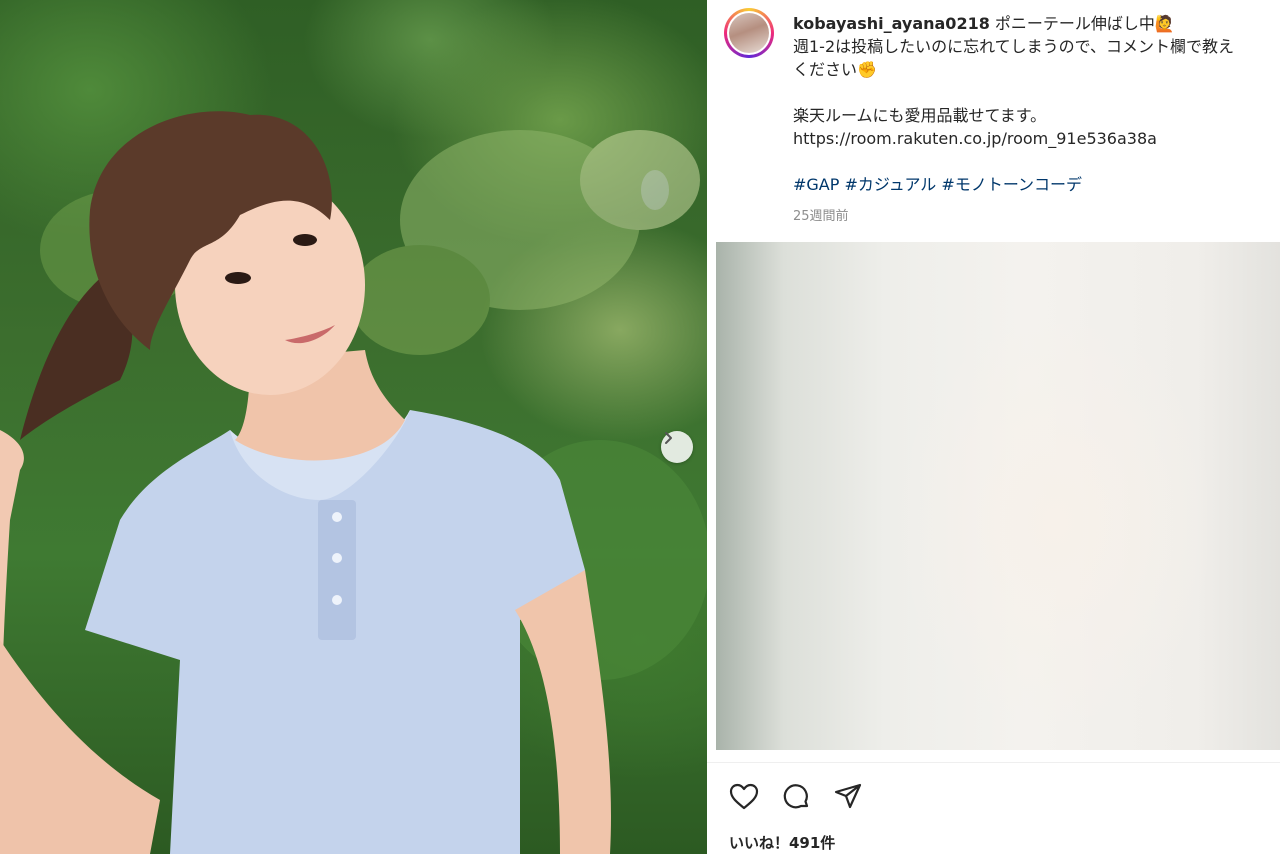  What do you see at coordinates (835, 69) in the screenshot?
I see `caption-text: ください✊` at bounding box center [835, 69].